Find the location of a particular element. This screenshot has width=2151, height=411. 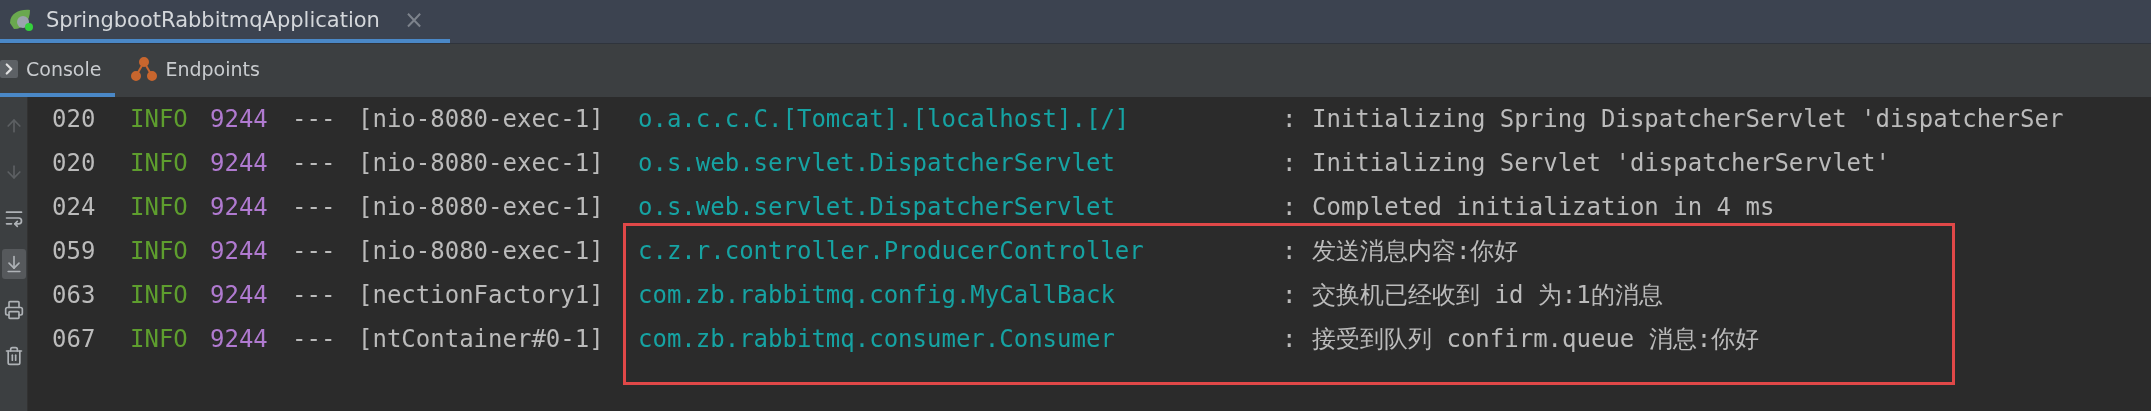

log-message: 交换机已经收到 id 为:1的消息 is located at coordinates (1488, 295).